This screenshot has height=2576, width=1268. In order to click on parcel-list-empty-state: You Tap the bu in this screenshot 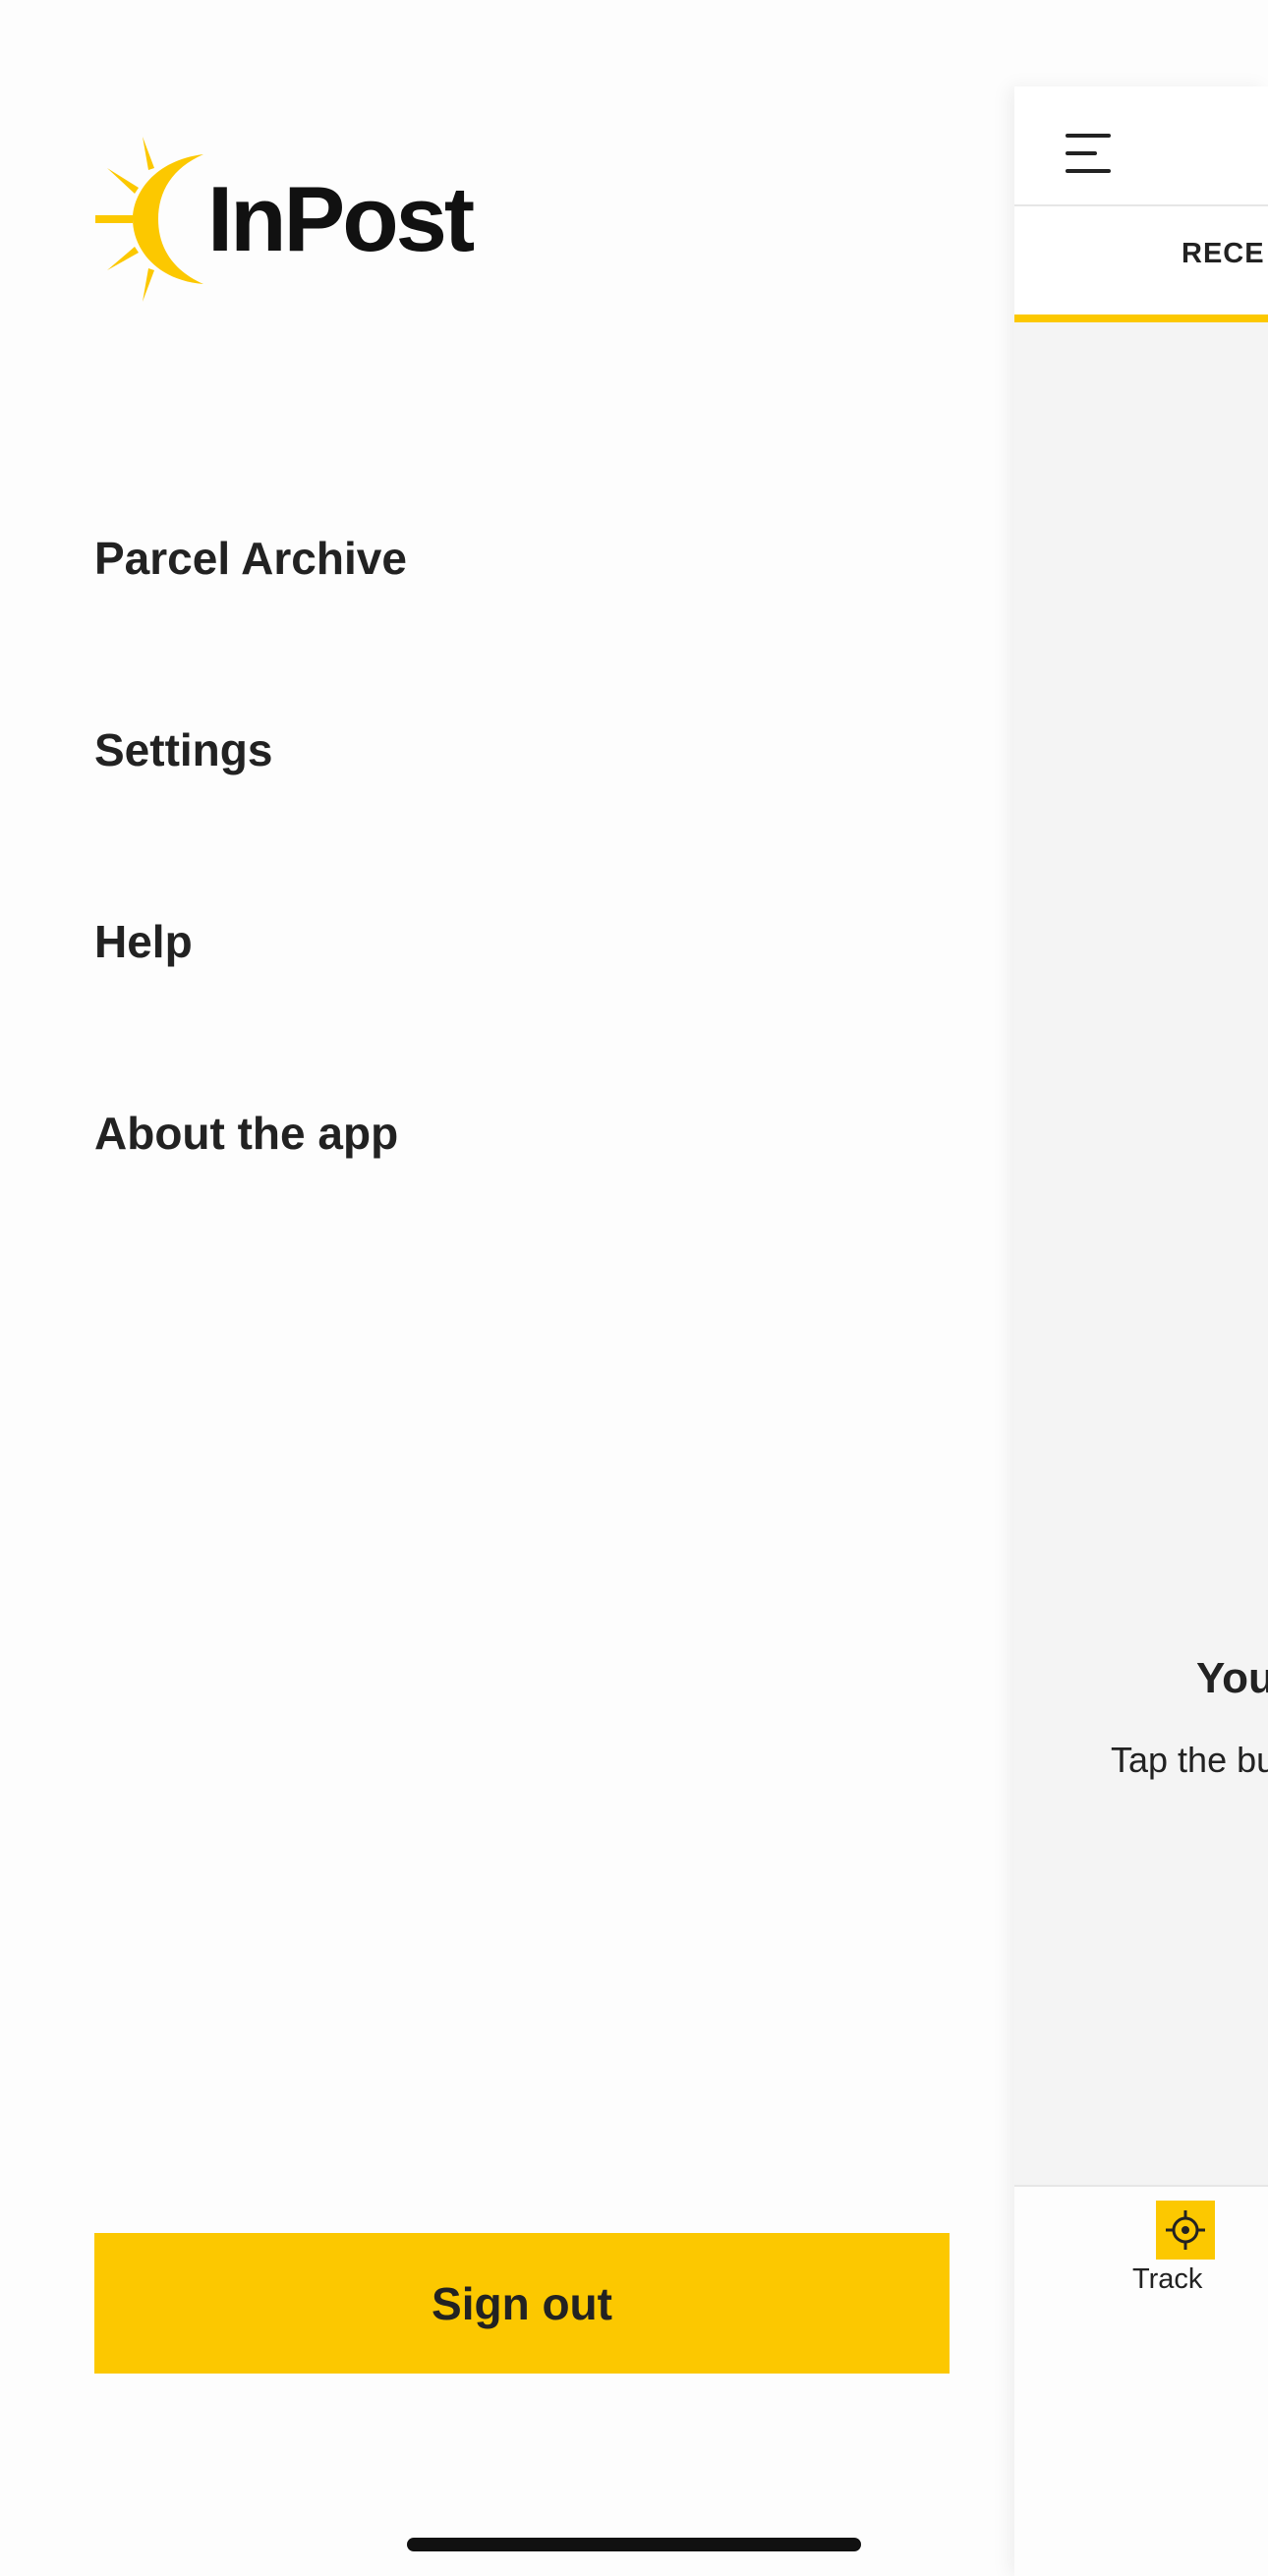, I will do `click(1141, 1254)`.